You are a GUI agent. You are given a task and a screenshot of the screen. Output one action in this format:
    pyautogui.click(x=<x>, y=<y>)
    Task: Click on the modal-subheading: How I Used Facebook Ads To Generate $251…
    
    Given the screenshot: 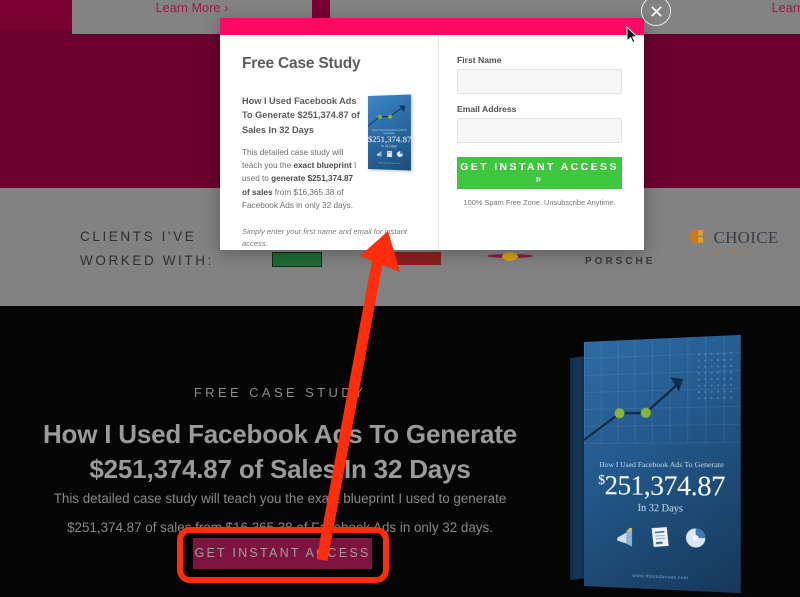 What is the action you would take?
    pyautogui.click(x=301, y=115)
    